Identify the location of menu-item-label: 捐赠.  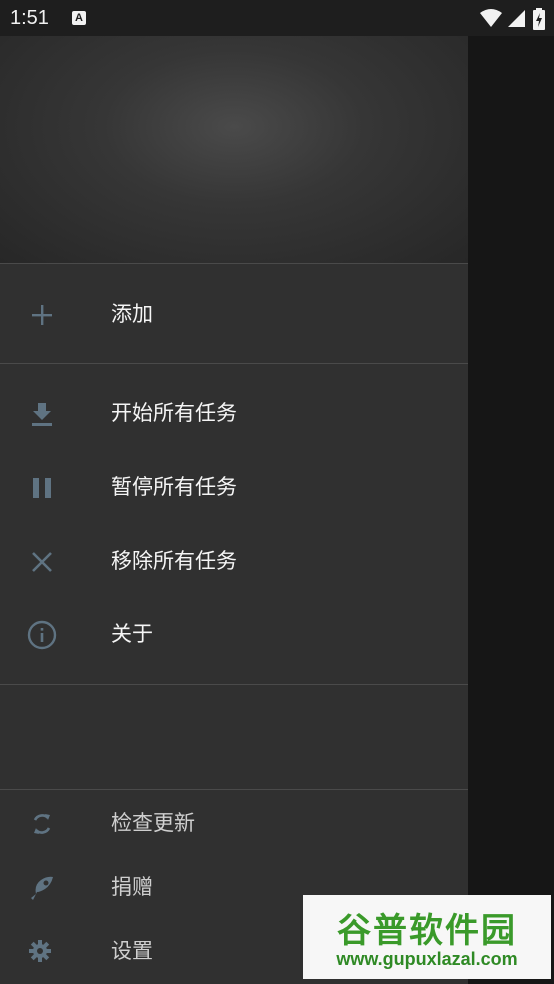
(132, 887).